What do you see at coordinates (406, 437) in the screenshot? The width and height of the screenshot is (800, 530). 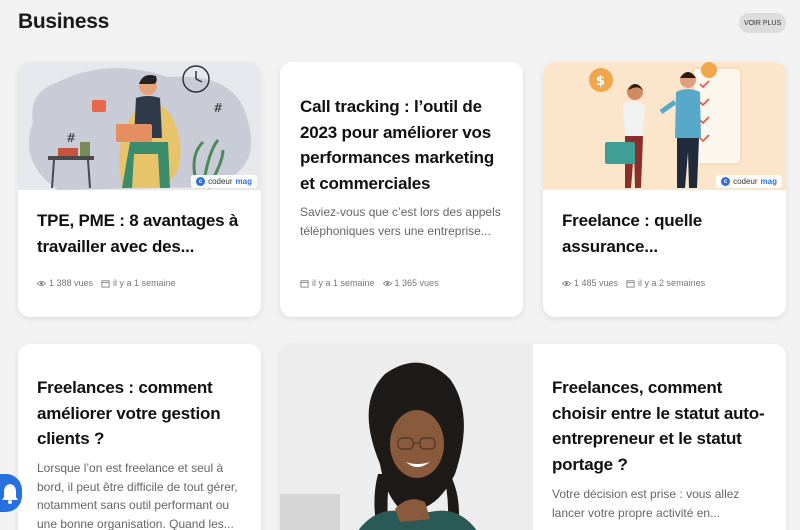 I see `article-photo` at bounding box center [406, 437].